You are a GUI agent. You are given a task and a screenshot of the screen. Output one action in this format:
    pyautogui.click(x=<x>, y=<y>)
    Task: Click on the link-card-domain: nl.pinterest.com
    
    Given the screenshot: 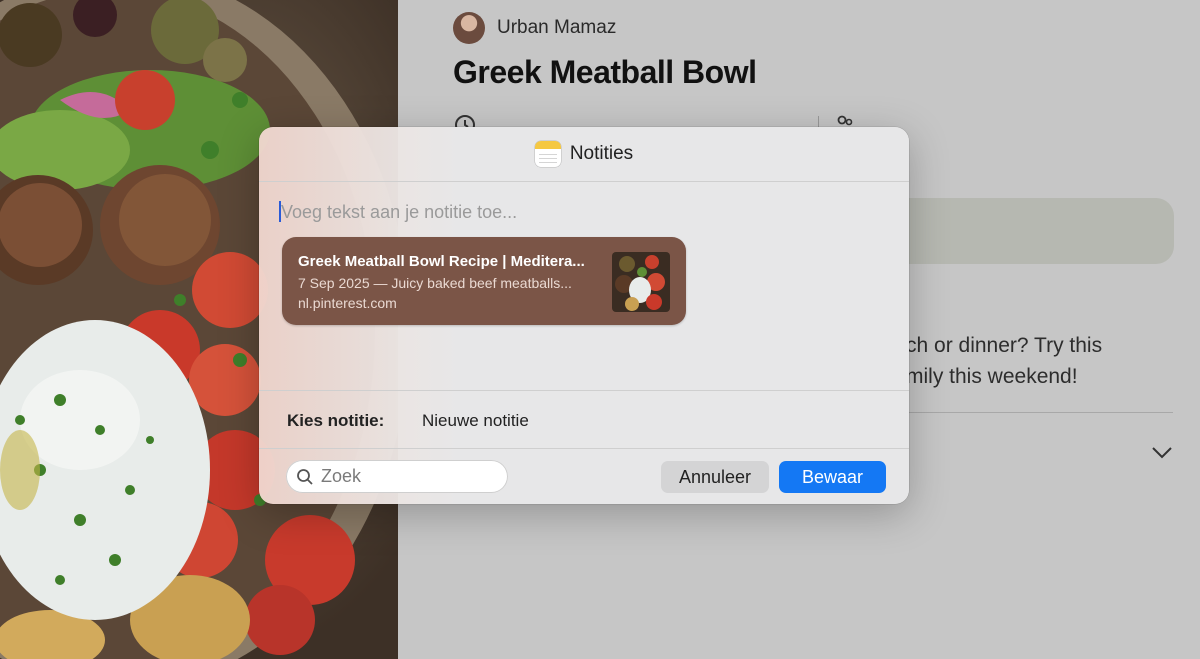 What is the action you would take?
    pyautogui.click(x=347, y=303)
    